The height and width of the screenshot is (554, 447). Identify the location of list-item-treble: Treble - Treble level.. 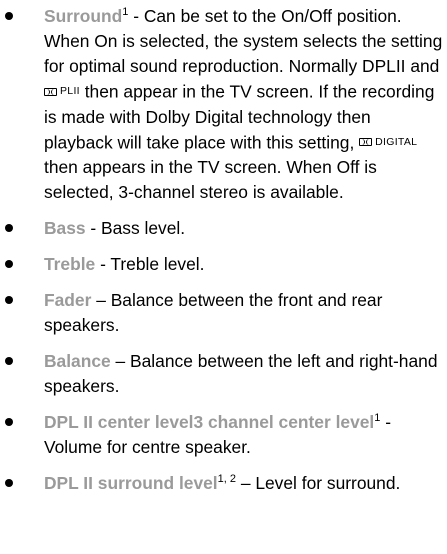
(223, 264).